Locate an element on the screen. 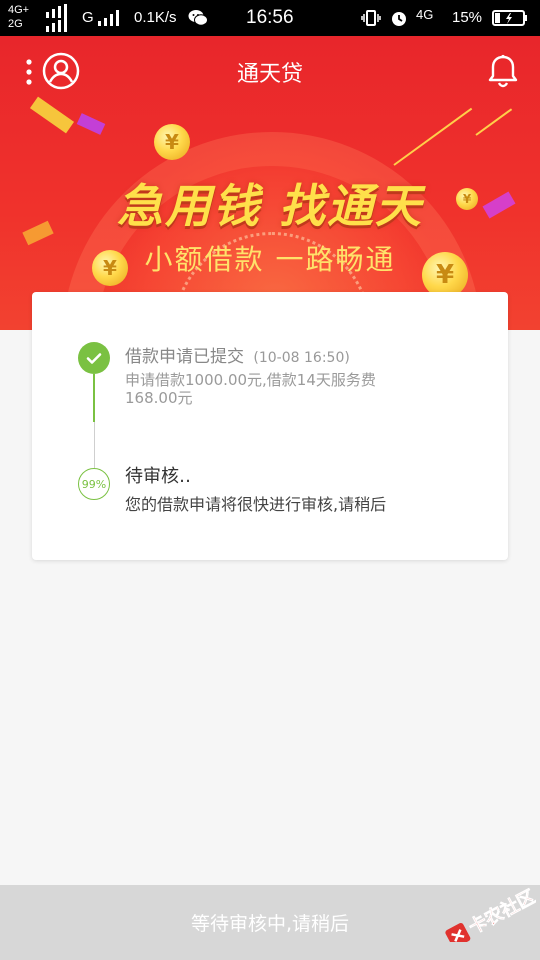 Image resolution: width=540 pixels, height=960 pixels. step-submitted-title: 借款申请已提交 (10-08 16:50) is located at coordinates (237, 354).